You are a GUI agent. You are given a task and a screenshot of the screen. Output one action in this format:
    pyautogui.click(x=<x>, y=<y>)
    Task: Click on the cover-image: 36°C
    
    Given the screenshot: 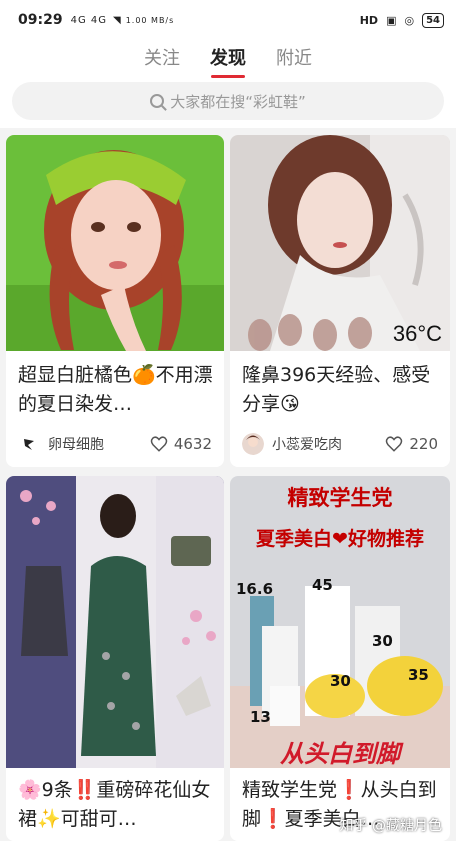 What is the action you would take?
    pyautogui.click(x=340, y=243)
    